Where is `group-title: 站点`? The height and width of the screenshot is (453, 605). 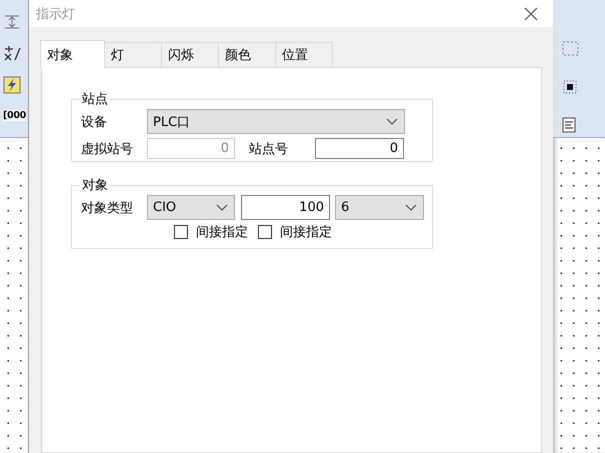
group-title: 站点 is located at coordinates (95, 99).